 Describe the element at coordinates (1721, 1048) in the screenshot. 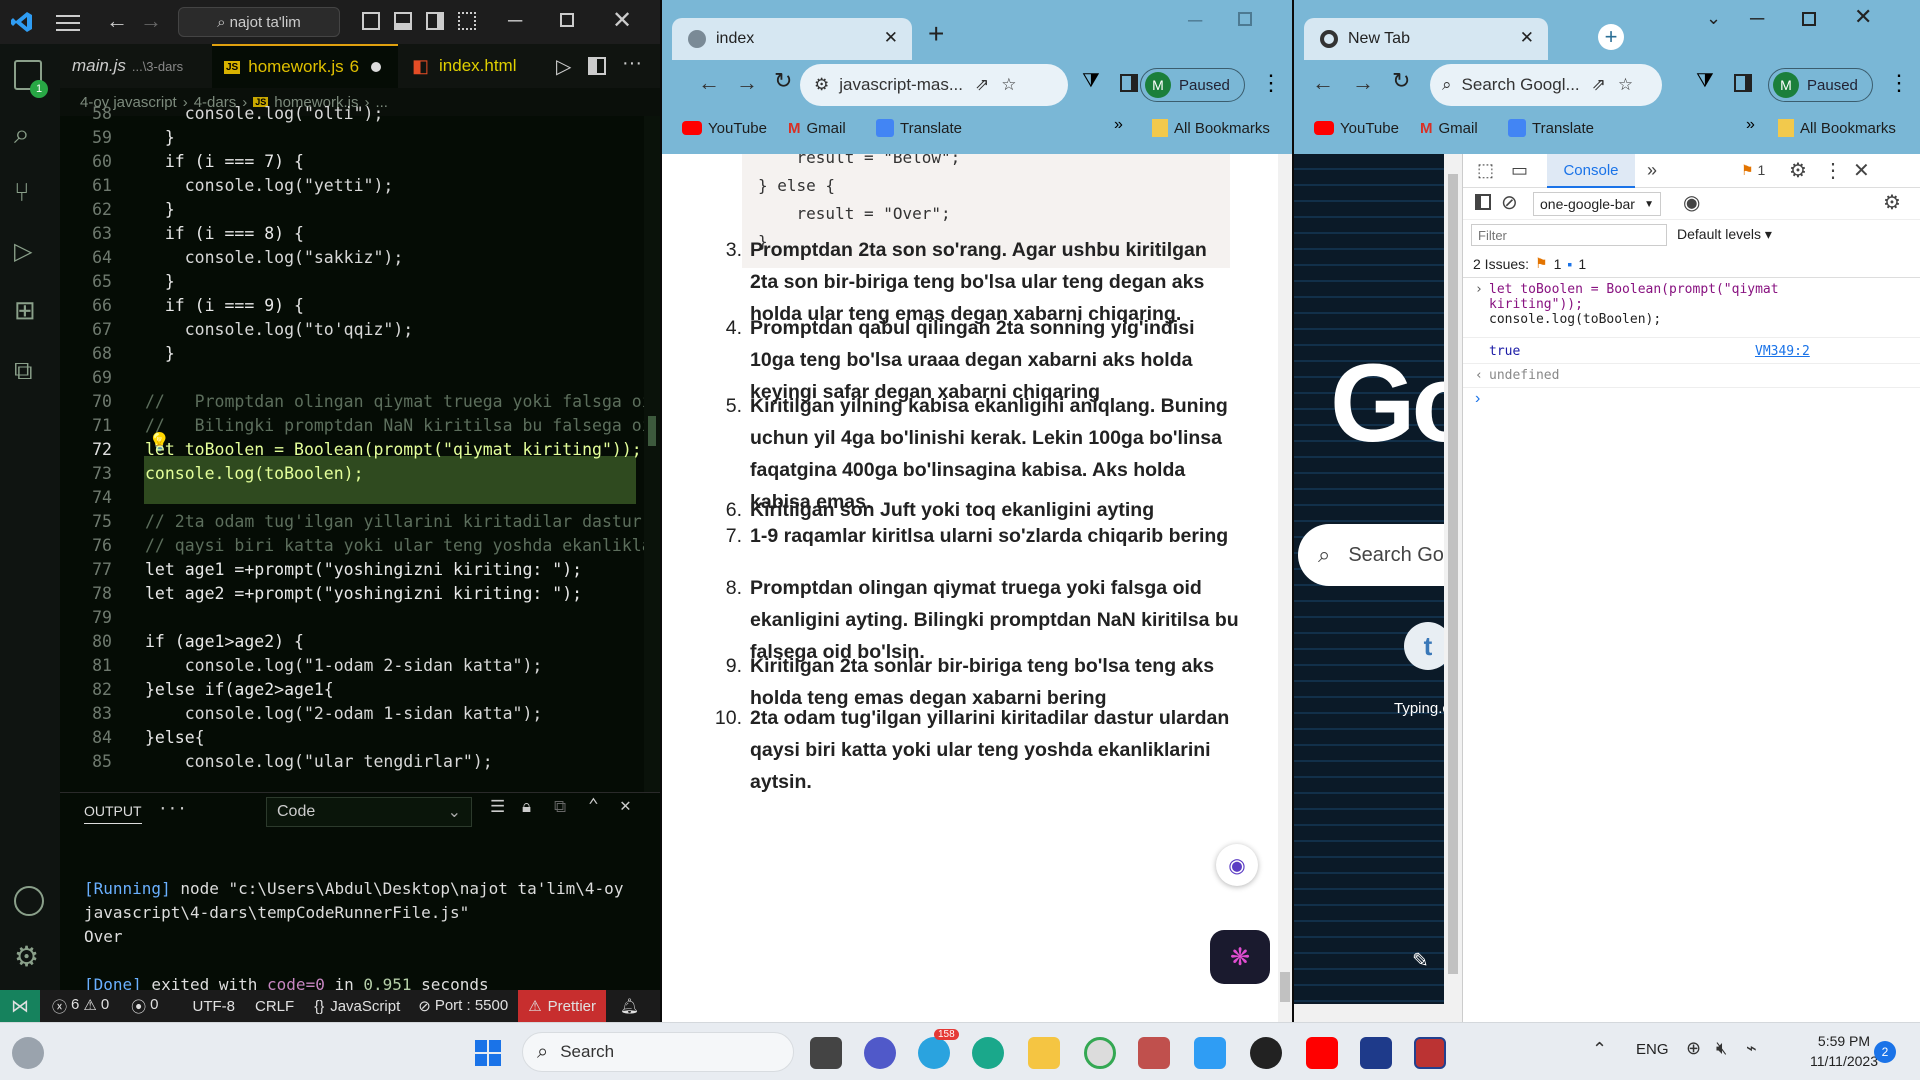

I see `volume-muted-icon: 🔇︎` at that location.